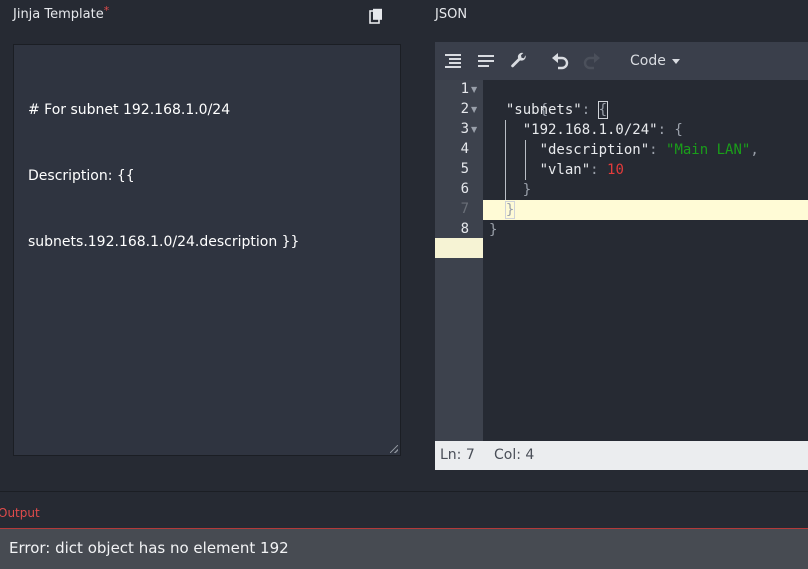 This screenshot has width=808, height=569. What do you see at coordinates (592, 61) in the screenshot?
I see `redo-icon` at bounding box center [592, 61].